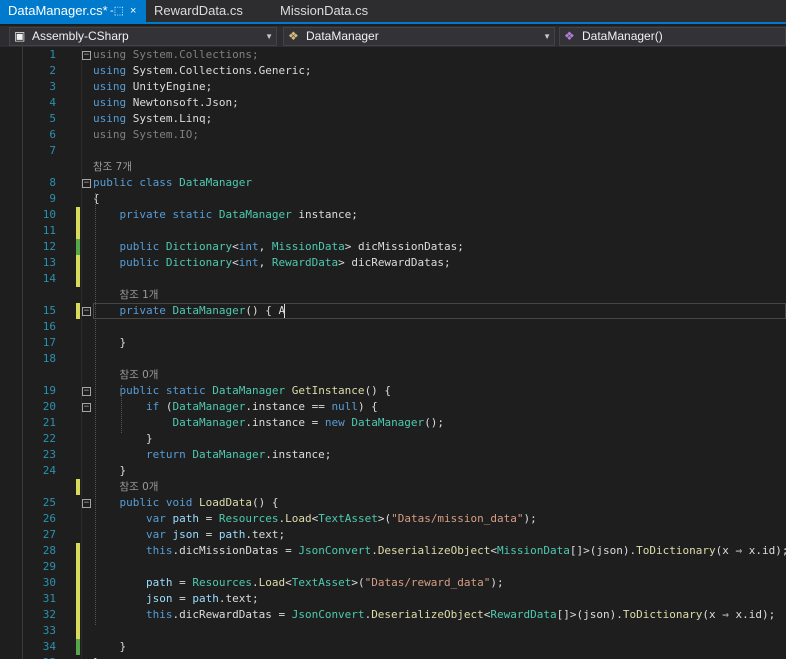 This screenshot has width=786, height=659. What do you see at coordinates (393, 567) in the screenshot?
I see `code-line: 29` at bounding box center [393, 567].